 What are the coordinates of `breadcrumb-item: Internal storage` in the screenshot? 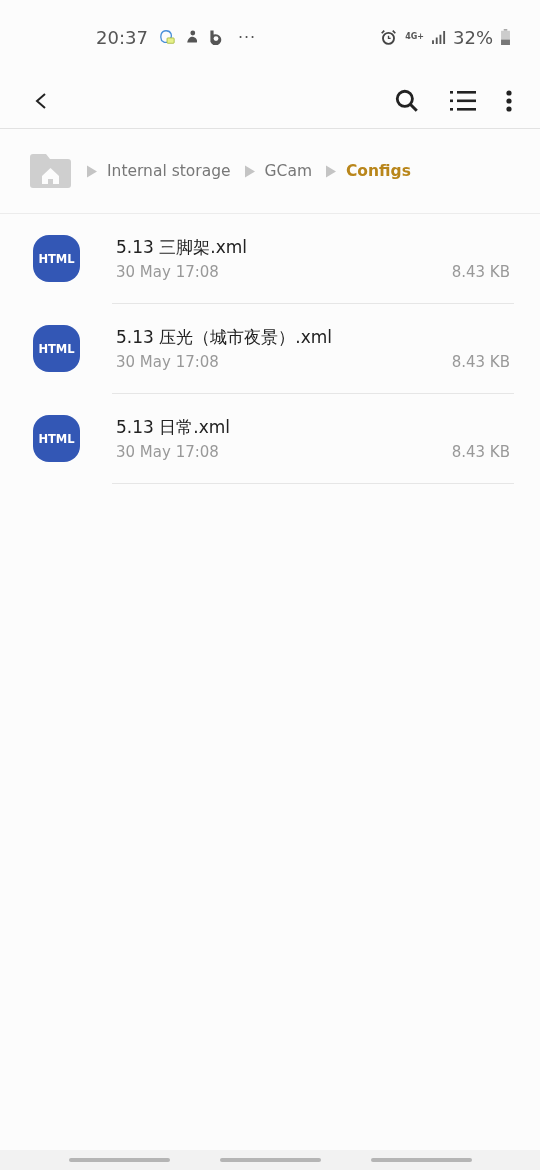 It's located at (171, 171).